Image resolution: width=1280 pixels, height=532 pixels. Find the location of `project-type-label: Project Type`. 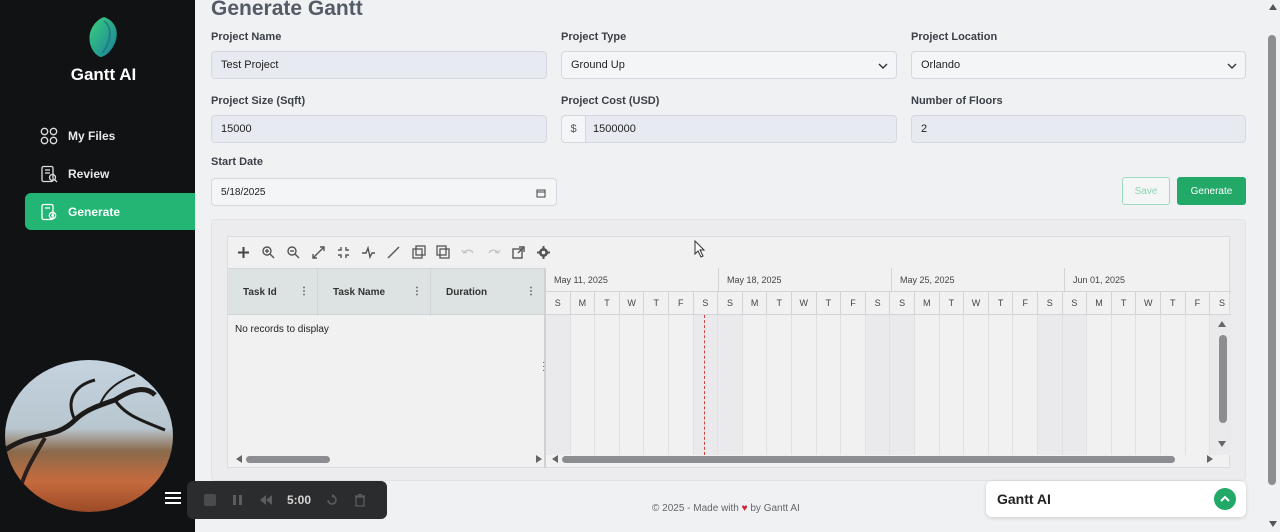

project-type-label: Project Type is located at coordinates (594, 37).